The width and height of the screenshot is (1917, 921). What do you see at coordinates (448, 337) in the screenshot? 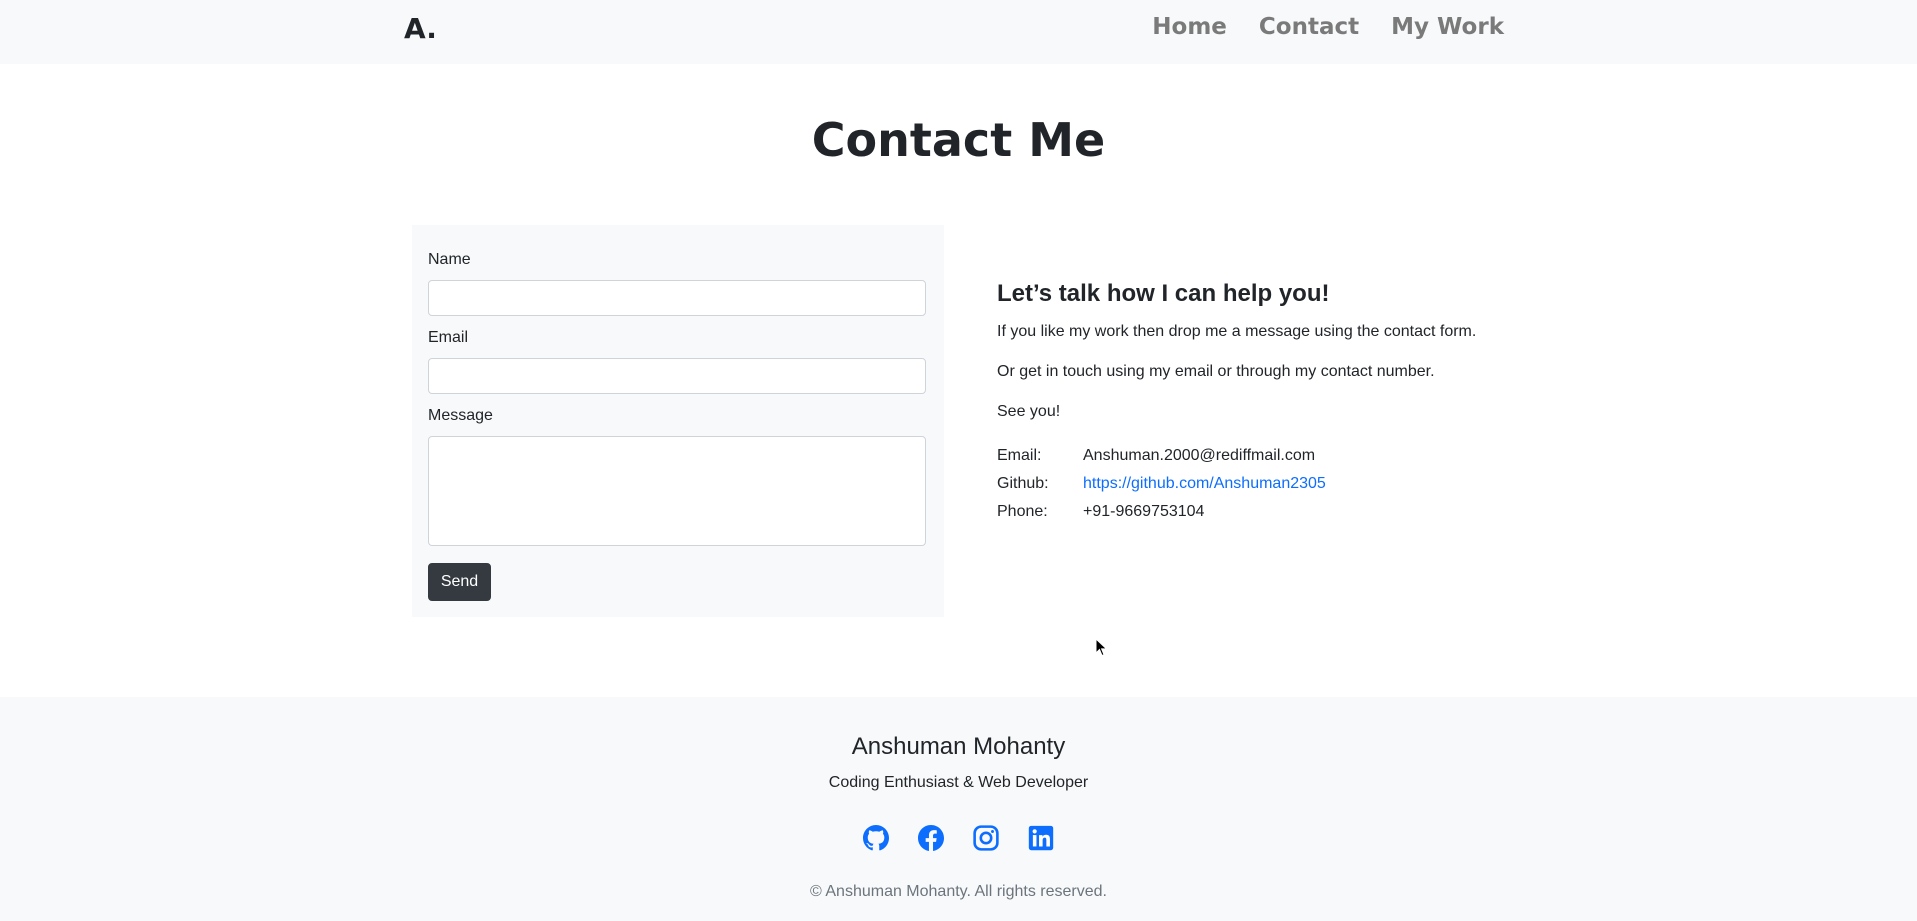
I see `email-label: Email` at bounding box center [448, 337].